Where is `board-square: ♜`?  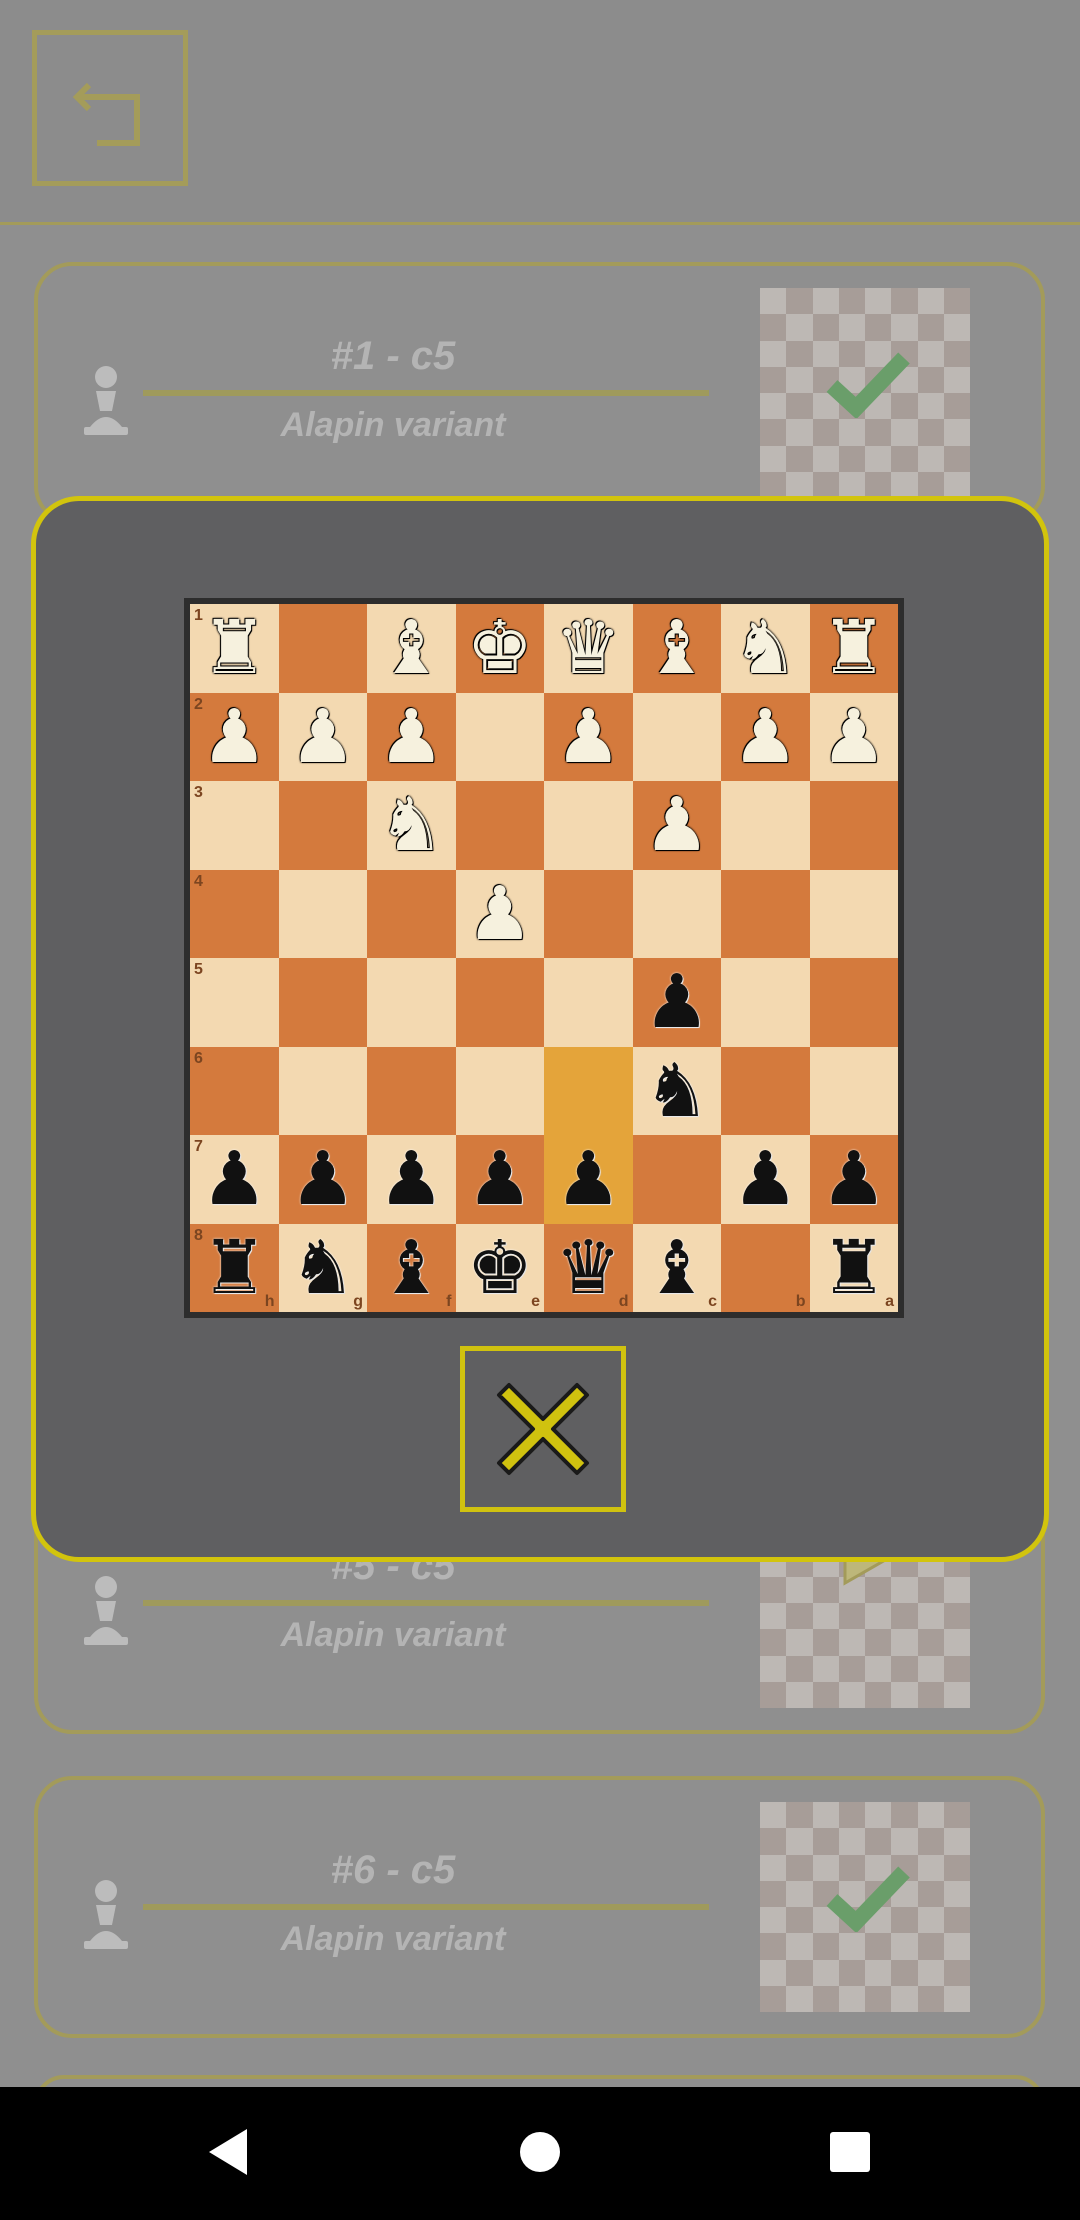
board-square: ♜ is located at coordinates (854, 648).